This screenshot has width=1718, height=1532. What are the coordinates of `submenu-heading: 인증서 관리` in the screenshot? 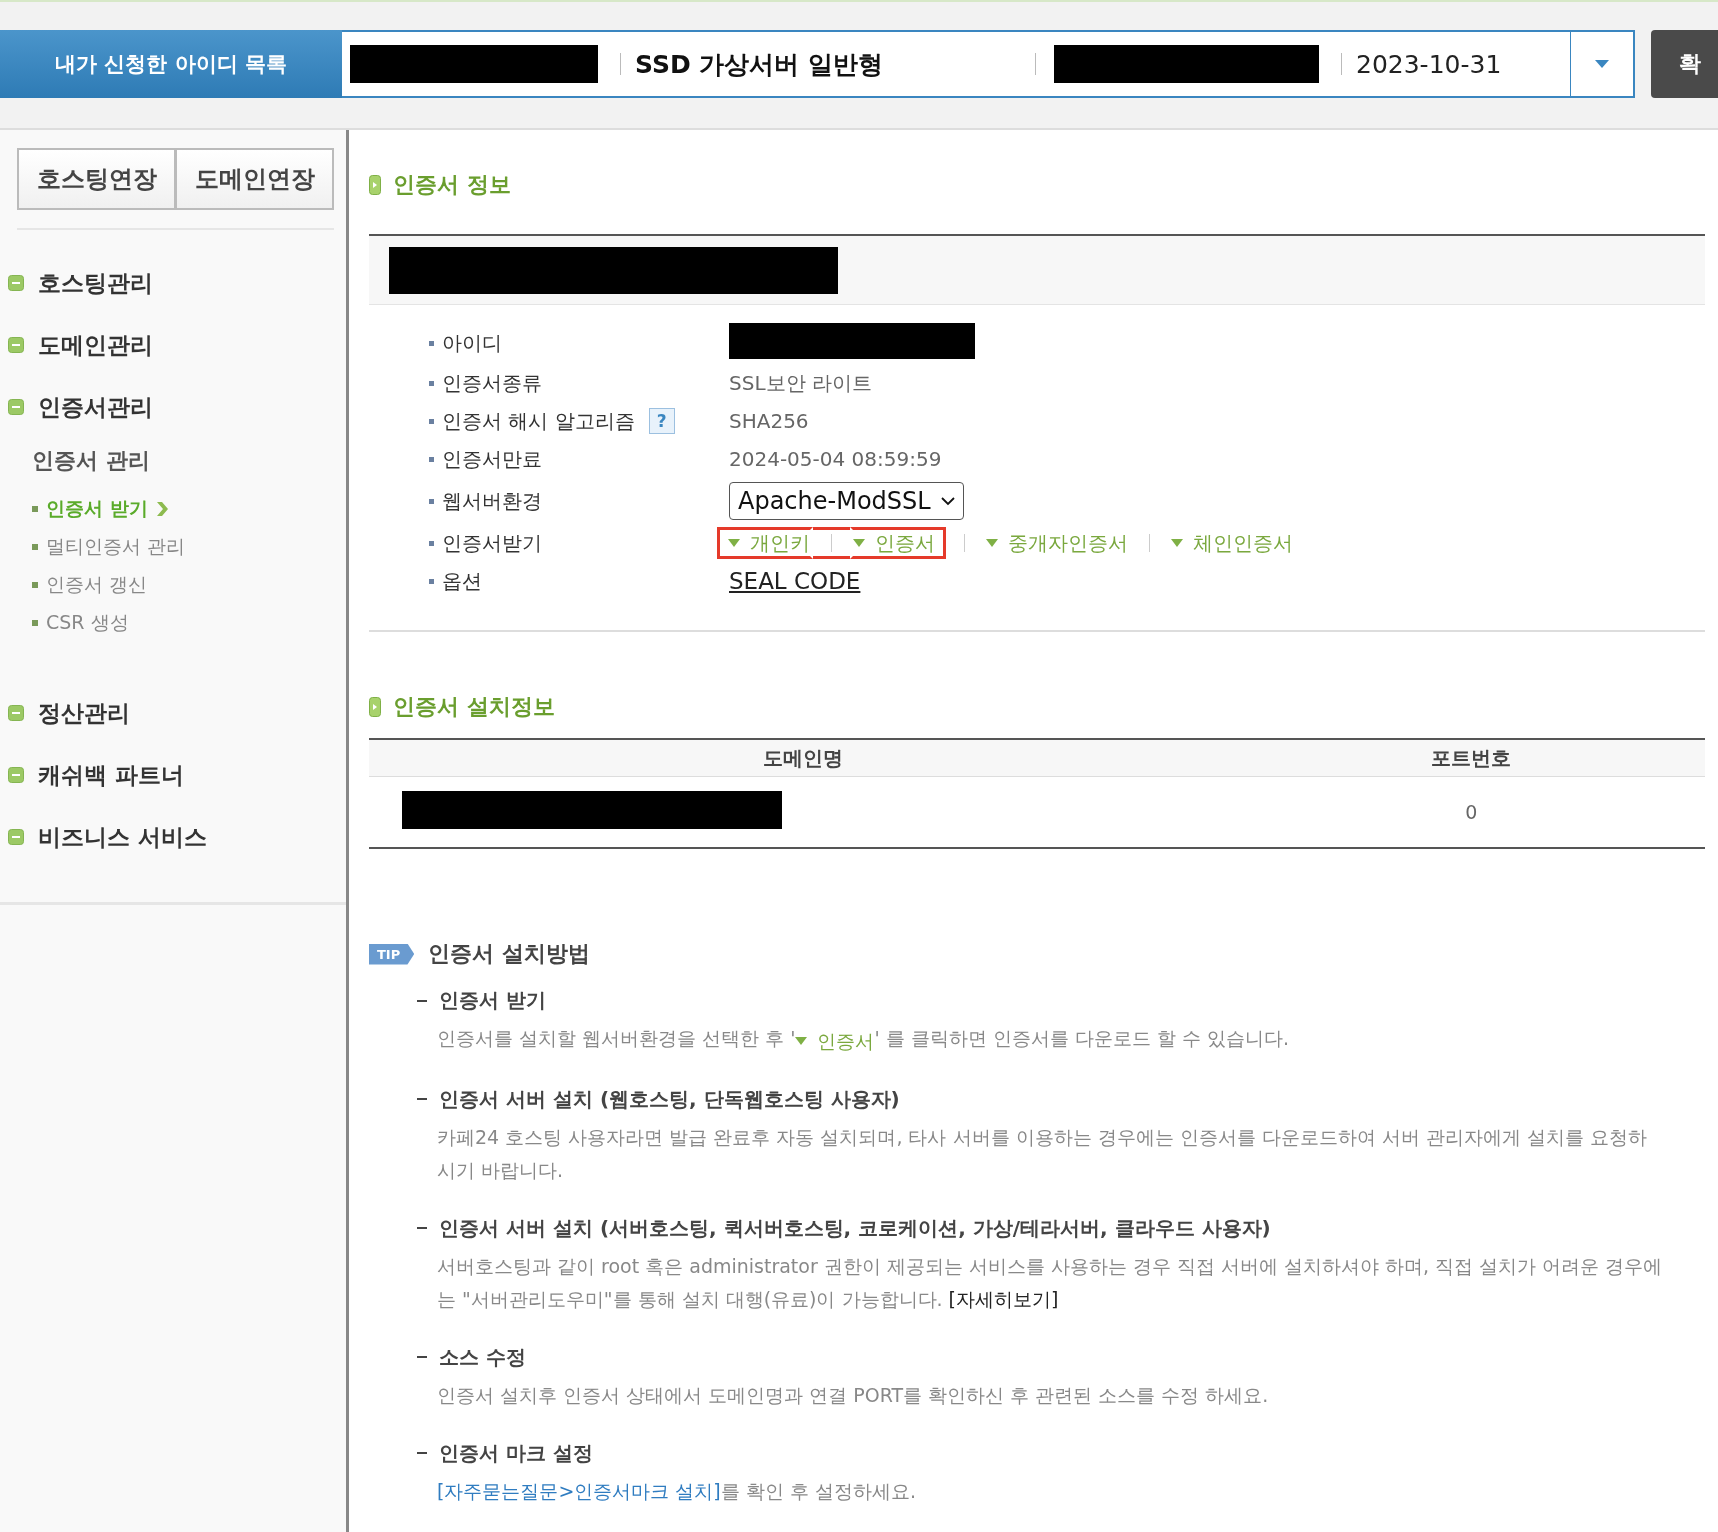 It's located at (91, 461).